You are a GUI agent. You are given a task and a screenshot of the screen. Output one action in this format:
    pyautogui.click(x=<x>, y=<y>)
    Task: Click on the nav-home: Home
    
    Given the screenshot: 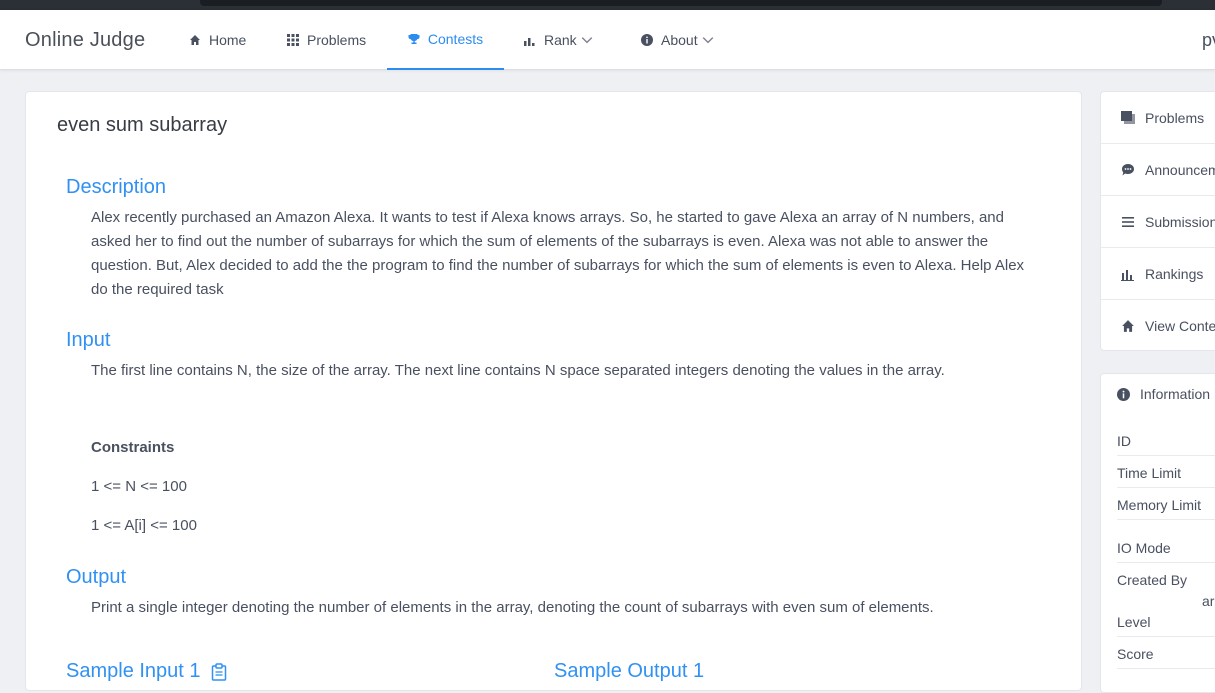 What is the action you would take?
    pyautogui.click(x=217, y=40)
    